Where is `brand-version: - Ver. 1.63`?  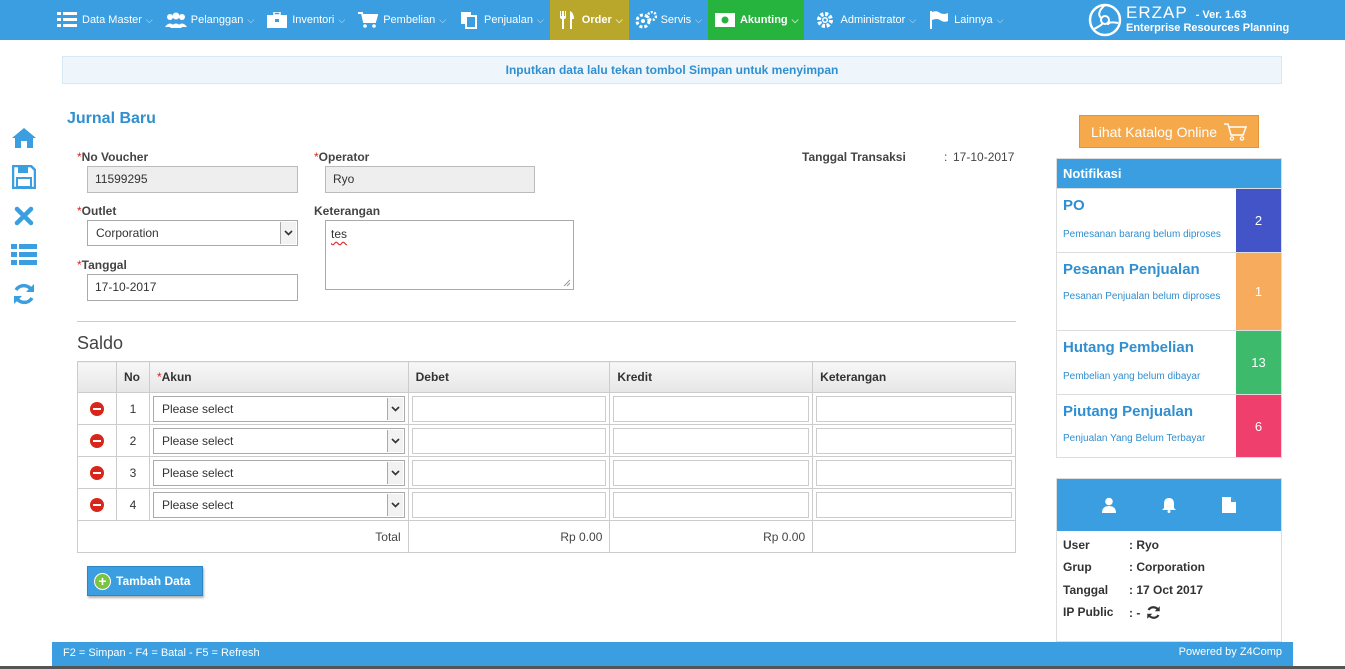
brand-version: - Ver. 1.63 is located at coordinates (1221, 14).